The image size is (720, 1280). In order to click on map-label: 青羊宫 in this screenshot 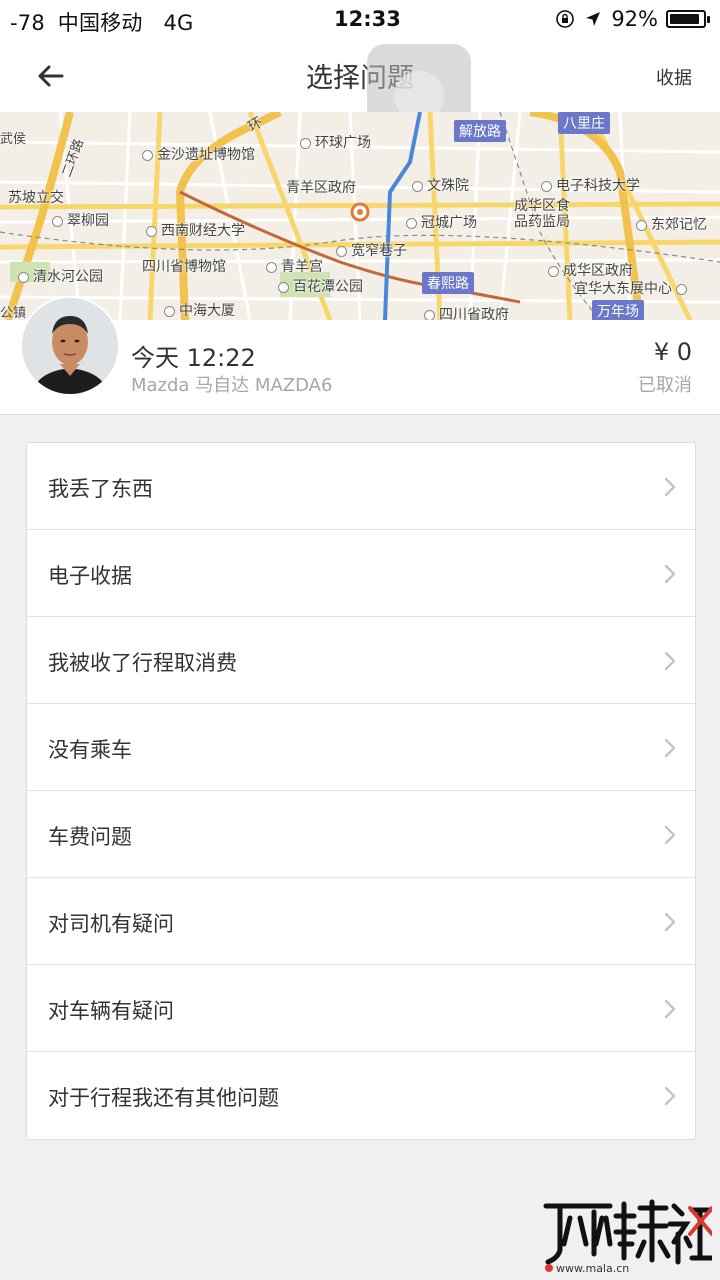, I will do `click(294, 266)`.